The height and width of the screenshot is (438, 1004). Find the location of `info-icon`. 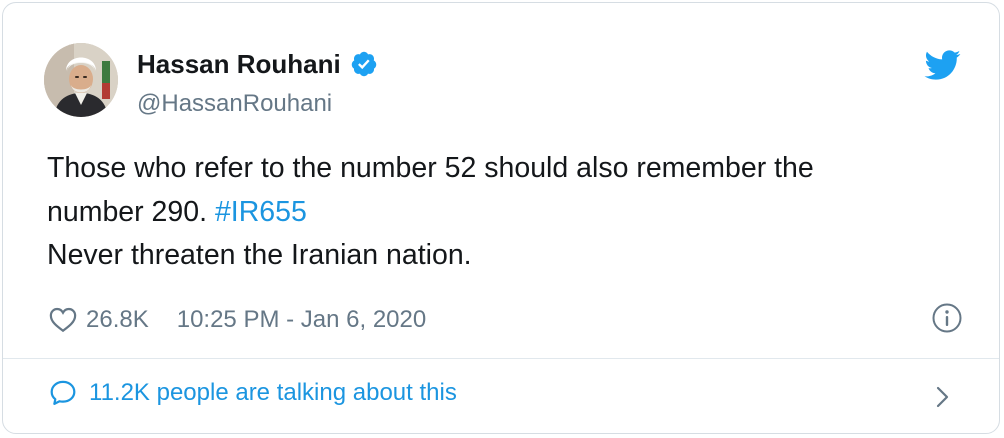

info-icon is located at coordinates (947, 318).